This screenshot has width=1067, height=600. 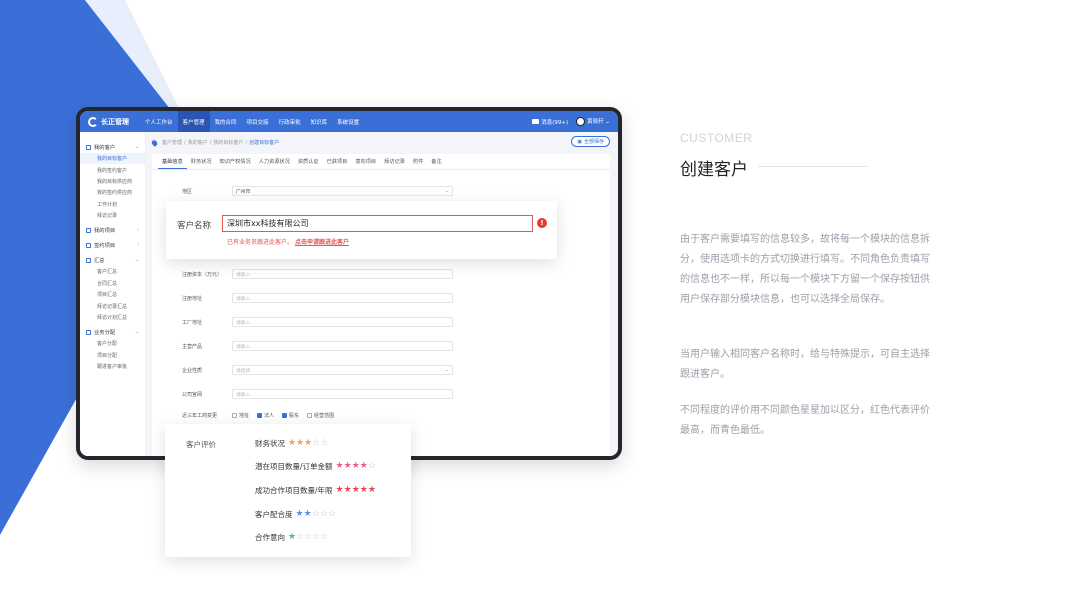 I want to click on tab-3: 人力资源状况, so click(x=274, y=161).